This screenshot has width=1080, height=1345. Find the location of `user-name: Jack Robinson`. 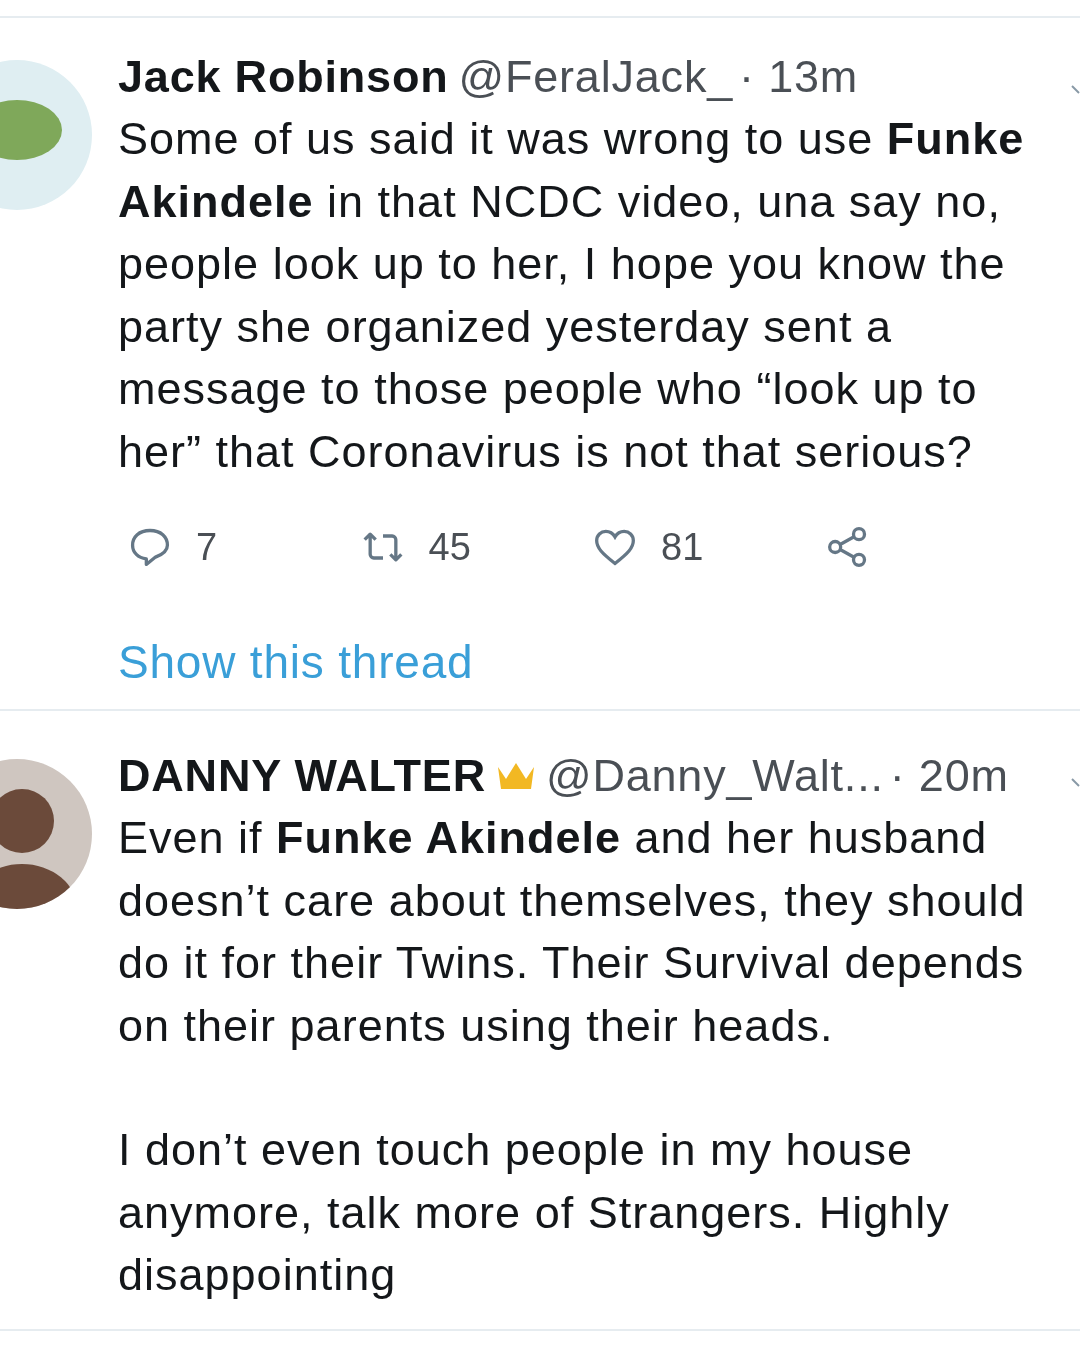

user-name: Jack Robinson is located at coordinates (283, 77).